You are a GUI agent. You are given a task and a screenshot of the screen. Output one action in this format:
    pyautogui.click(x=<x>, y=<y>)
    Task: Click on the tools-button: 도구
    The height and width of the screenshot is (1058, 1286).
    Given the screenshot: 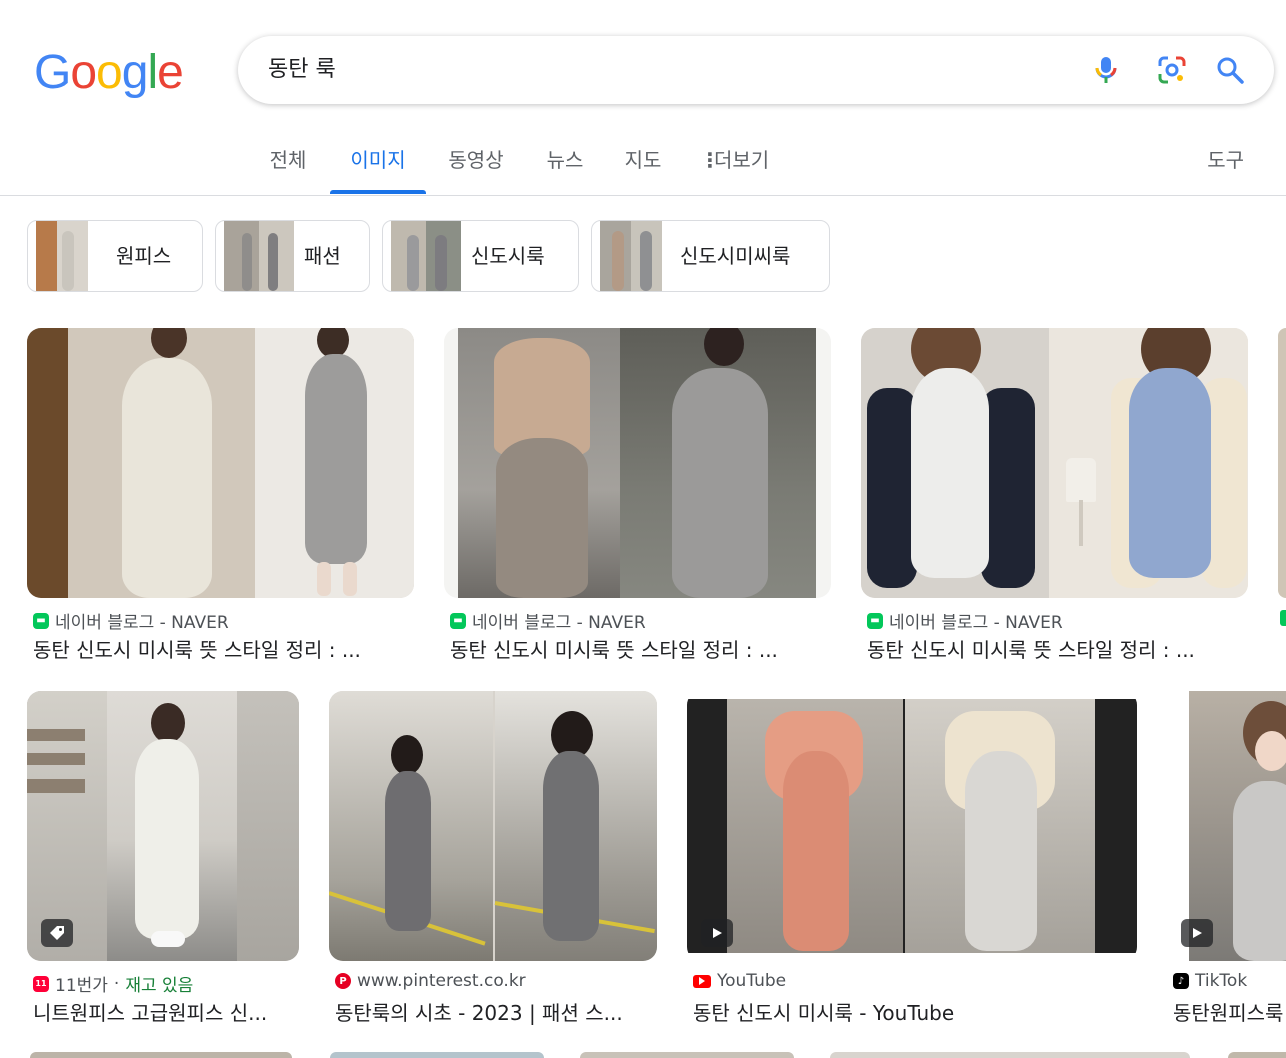 What is the action you would take?
    pyautogui.click(x=1225, y=162)
    